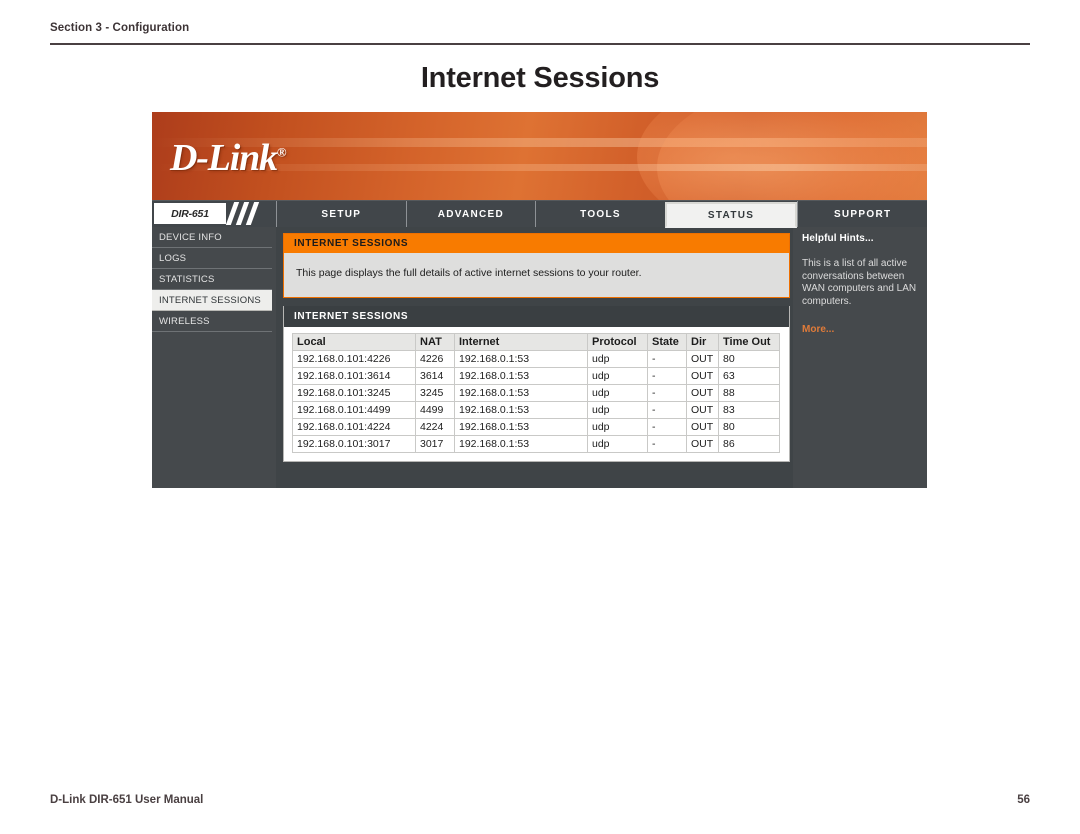  Describe the element at coordinates (749, 410) in the screenshot. I see `cell-time-out: 83` at that location.